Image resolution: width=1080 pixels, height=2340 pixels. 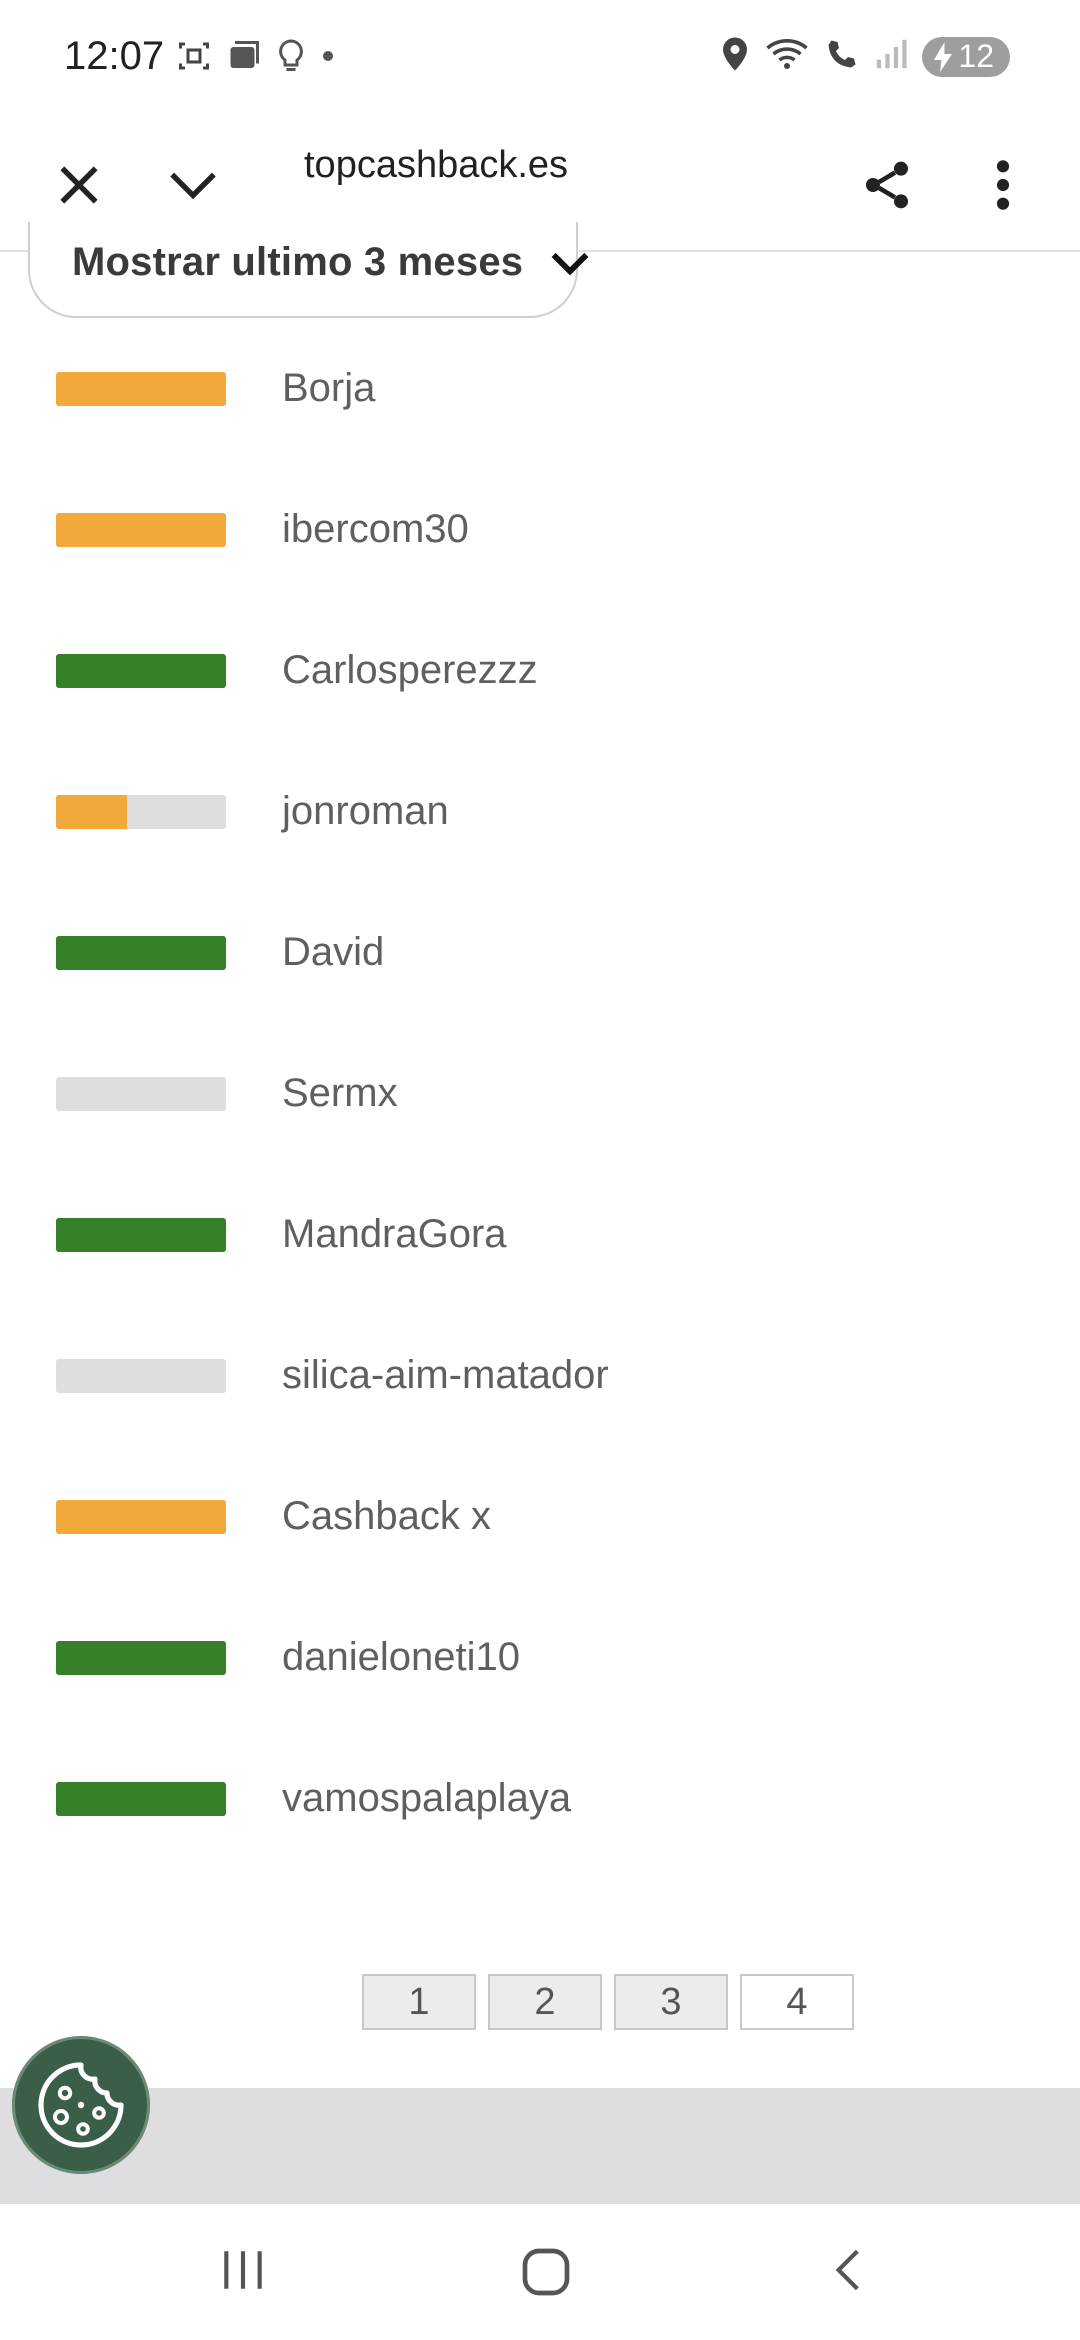 What do you see at coordinates (540, 1659) in the screenshot?
I see `list-item: danieloneti10` at bounding box center [540, 1659].